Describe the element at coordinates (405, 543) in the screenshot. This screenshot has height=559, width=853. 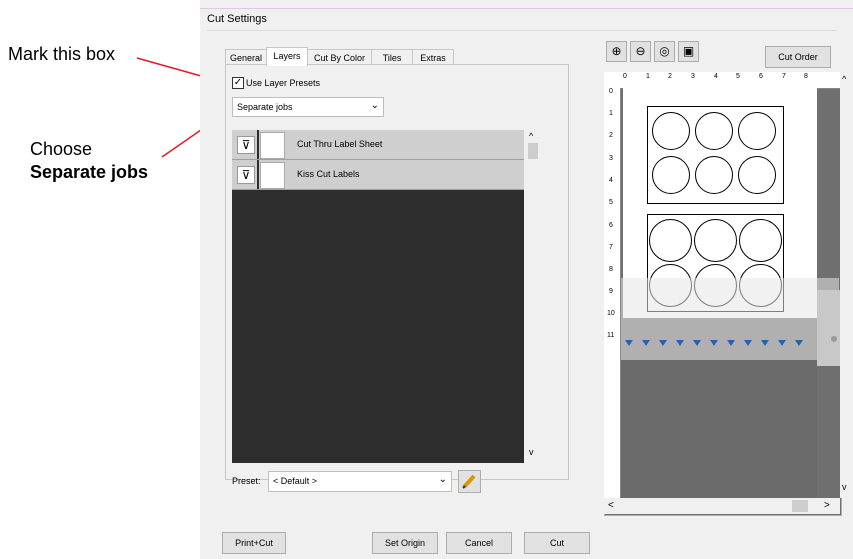
I see `set-origin-button: Set Origin` at that location.